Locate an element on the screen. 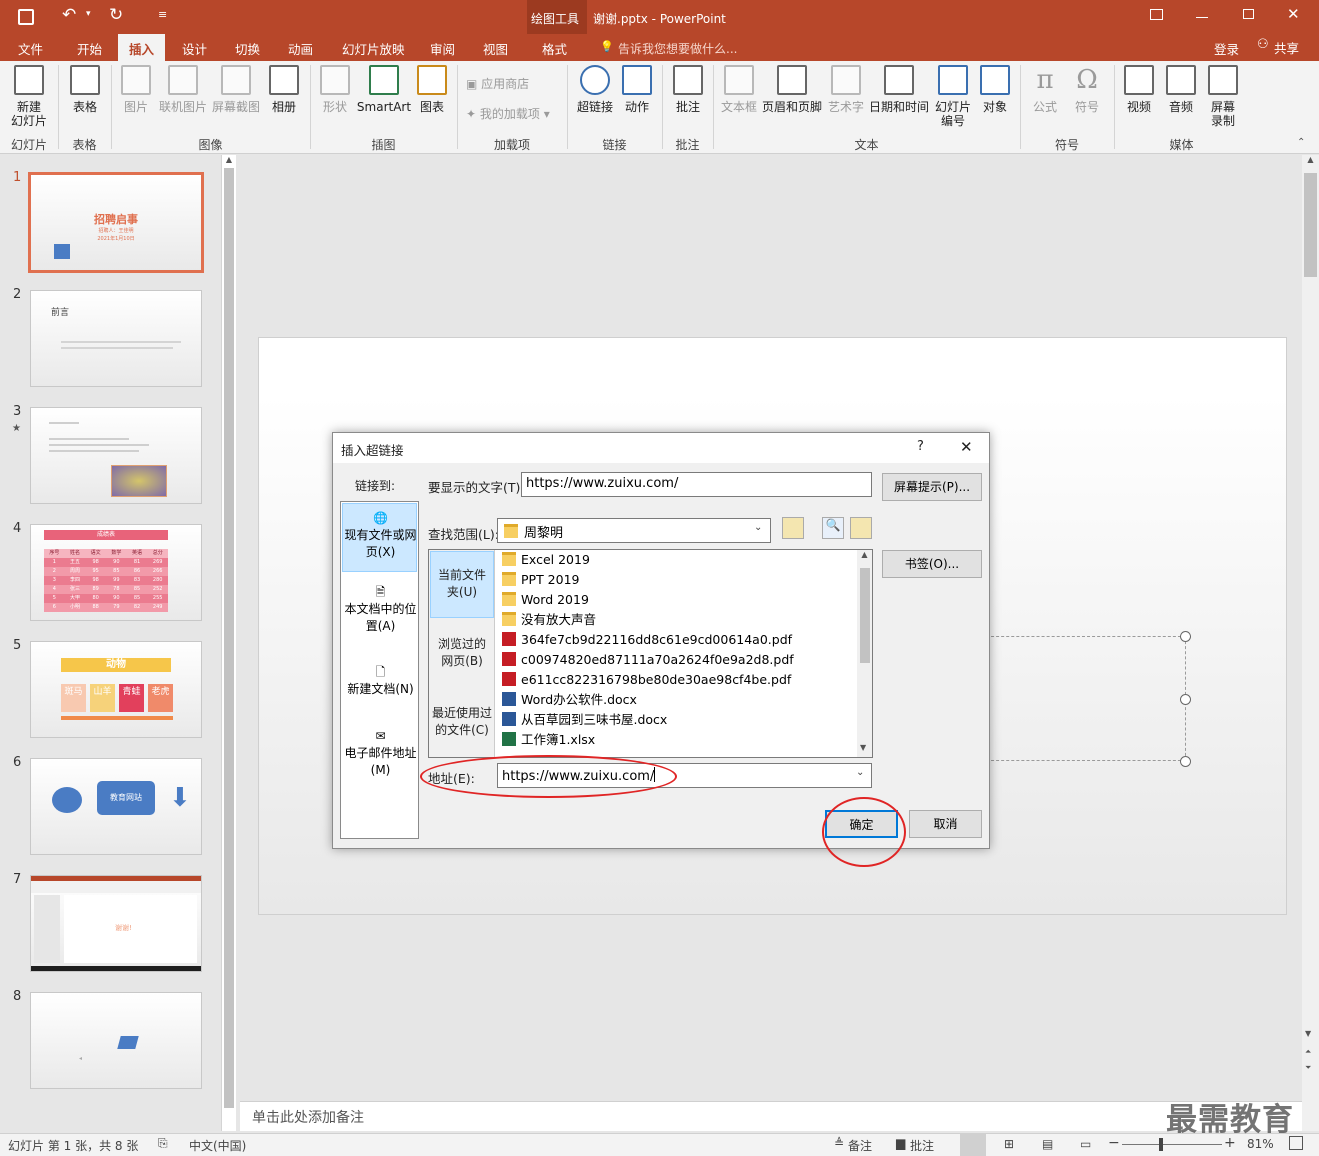 This screenshot has width=1319, height=1156. spellcheck-icon: ⎘ is located at coordinates (163, 1143).